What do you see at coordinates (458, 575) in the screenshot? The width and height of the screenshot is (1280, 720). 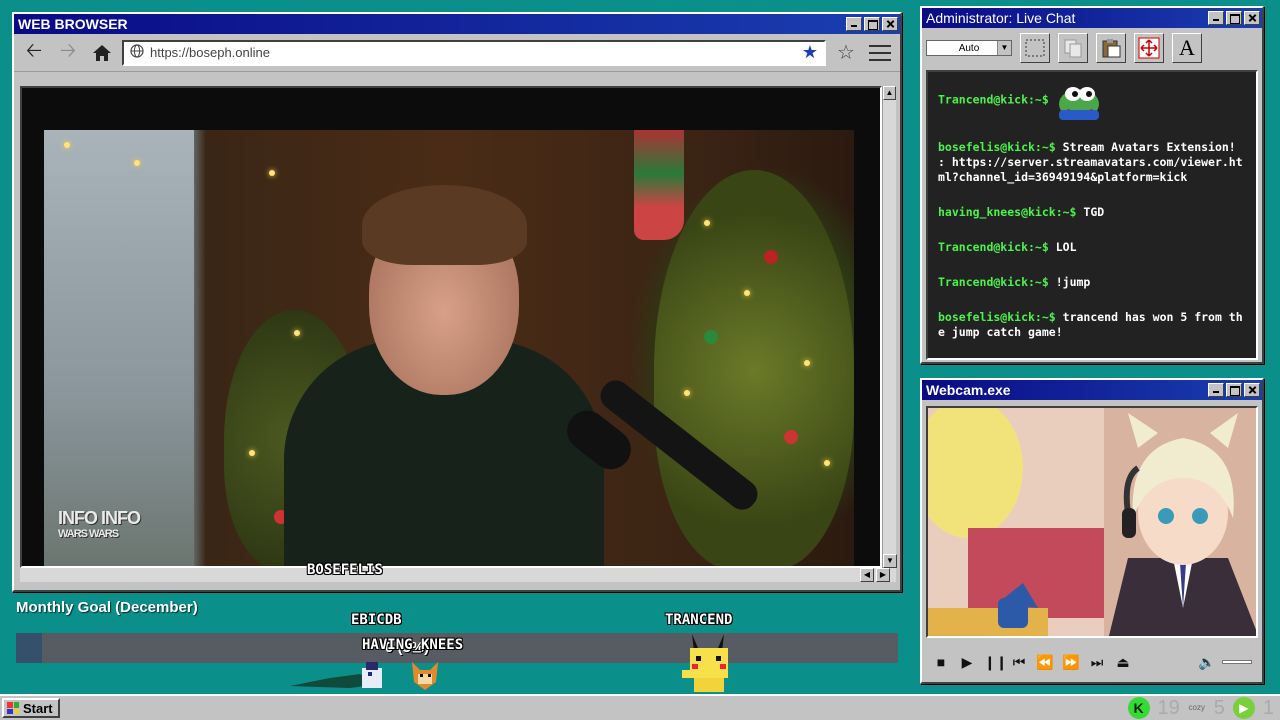 I see `horizontal-scrollbar: ◀ ▶` at bounding box center [458, 575].